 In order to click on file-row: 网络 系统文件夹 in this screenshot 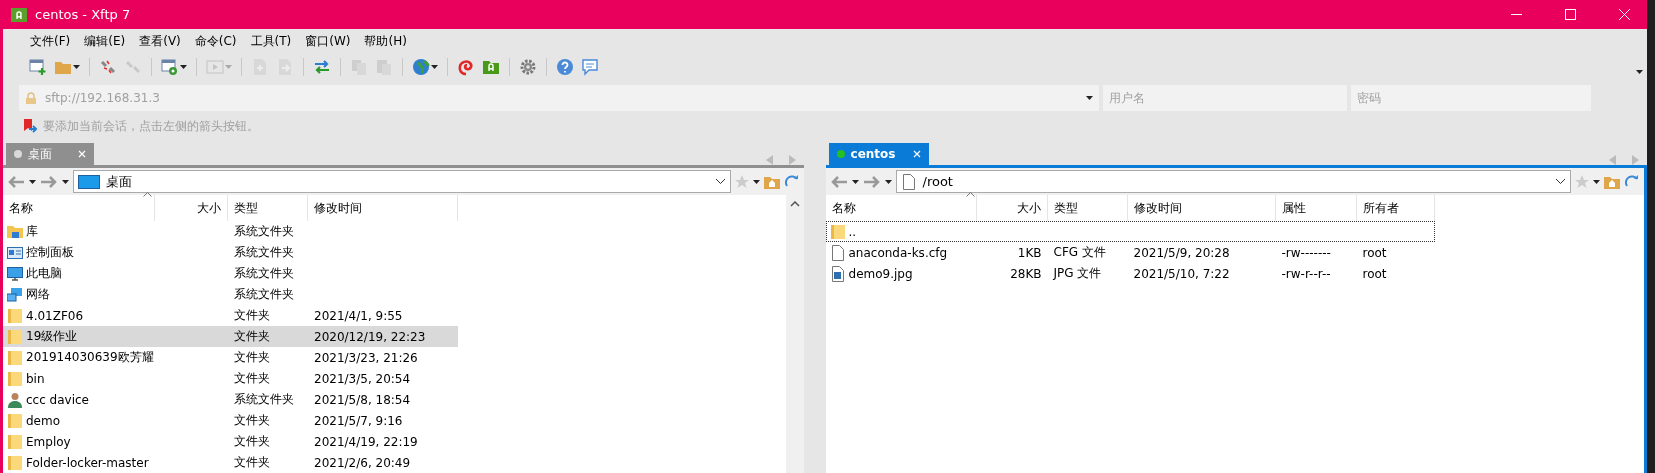, I will do `click(230, 294)`.